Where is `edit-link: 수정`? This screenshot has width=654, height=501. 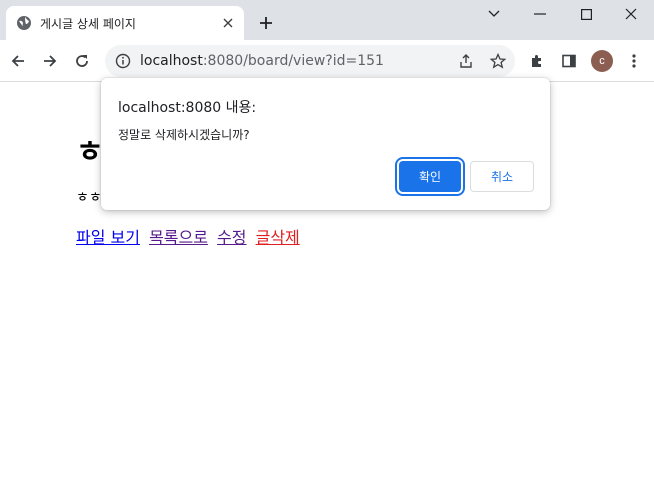
edit-link: 수정 is located at coordinates (231, 237).